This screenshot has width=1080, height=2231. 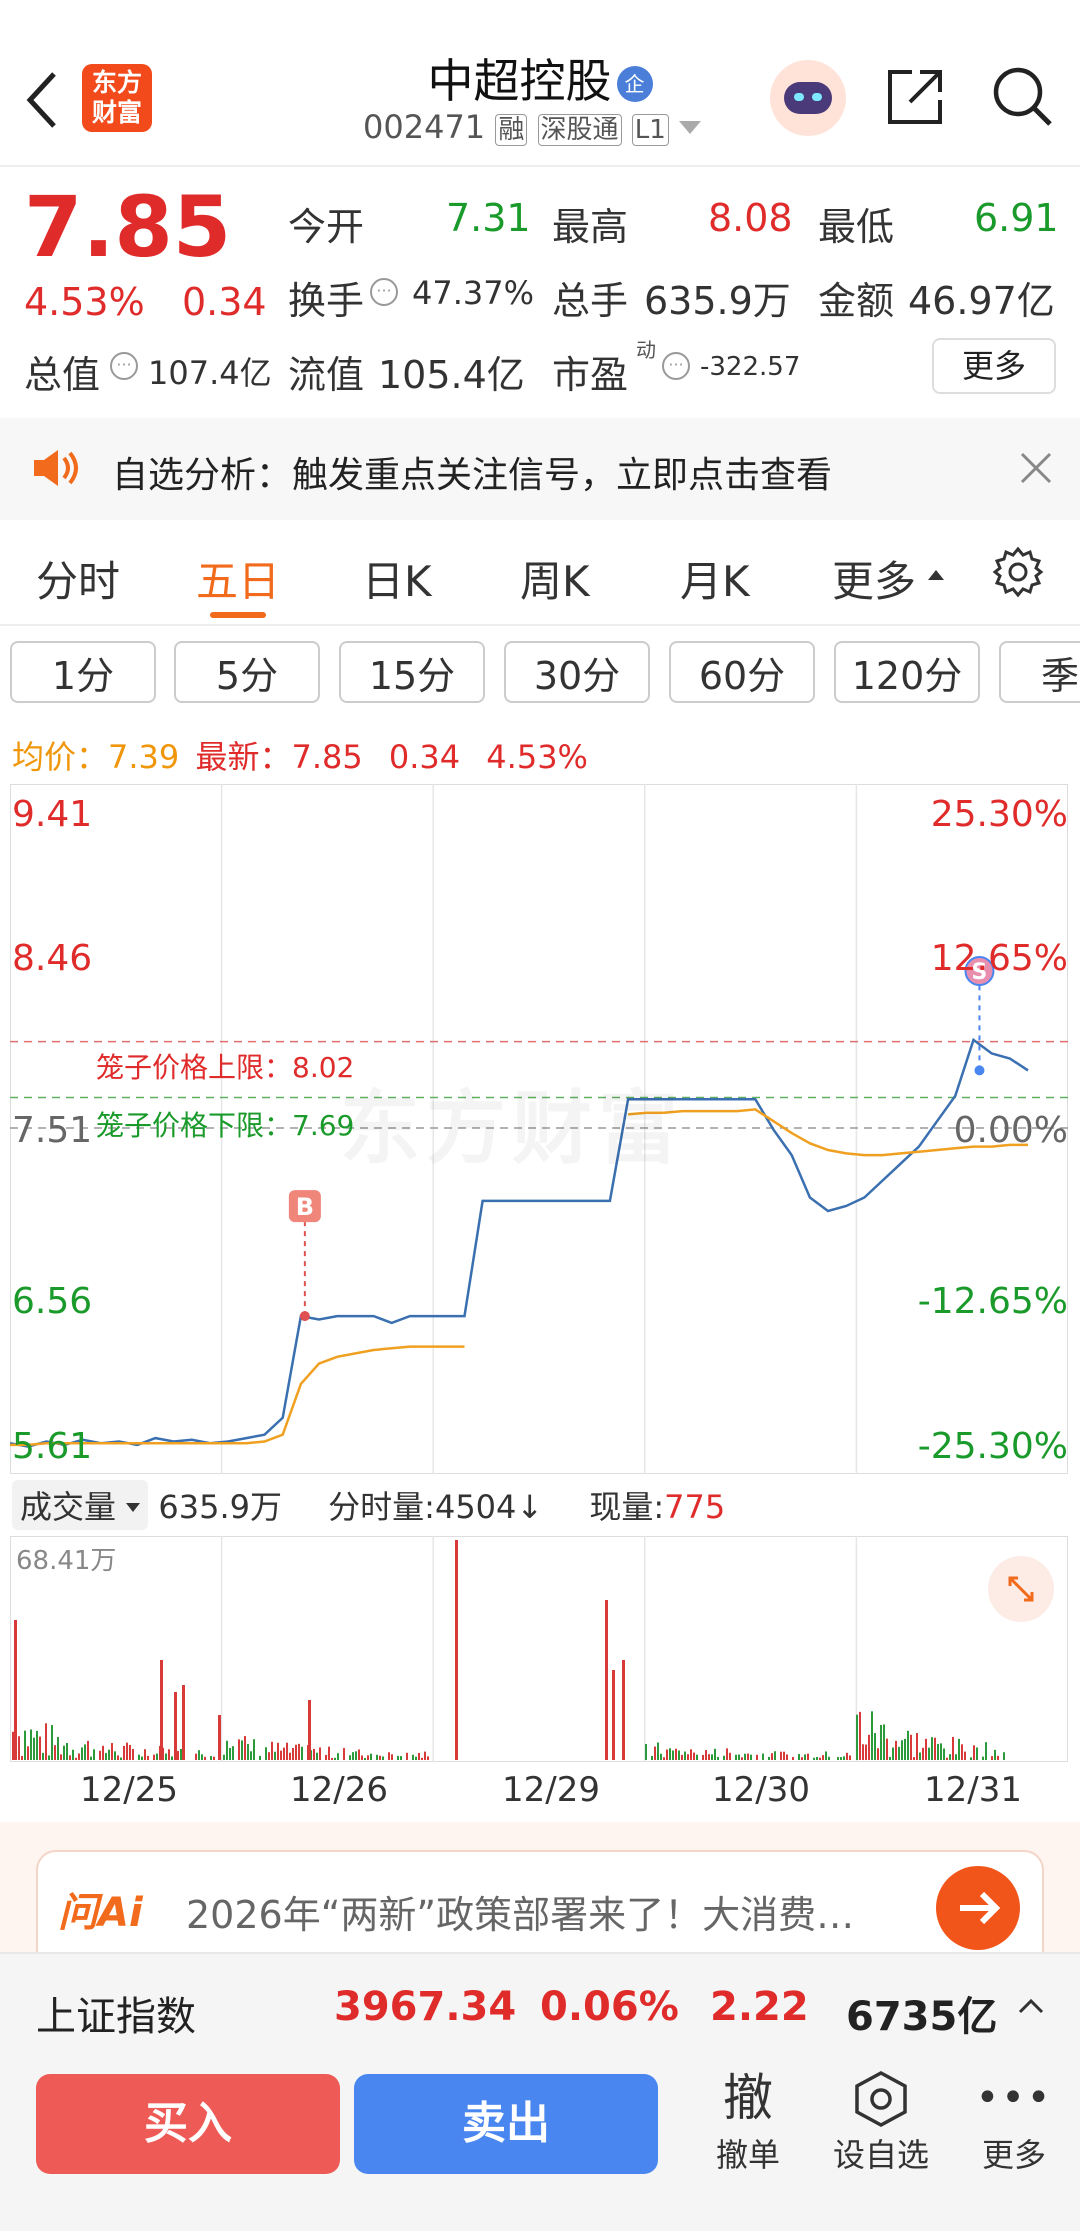 What do you see at coordinates (78, 578) in the screenshot?
I see `tab-intraday: 分时` at bounding box center [78, 578].